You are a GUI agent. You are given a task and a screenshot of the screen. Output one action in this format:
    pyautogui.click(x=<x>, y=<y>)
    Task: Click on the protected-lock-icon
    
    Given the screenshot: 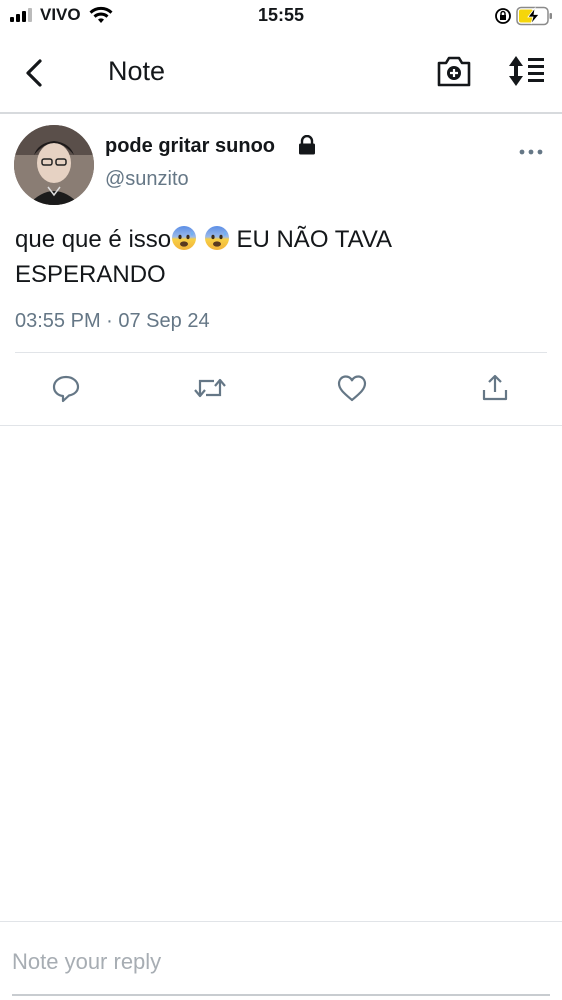 What is the action you would take?
    pyautogui.click(x=307, y=145)
    